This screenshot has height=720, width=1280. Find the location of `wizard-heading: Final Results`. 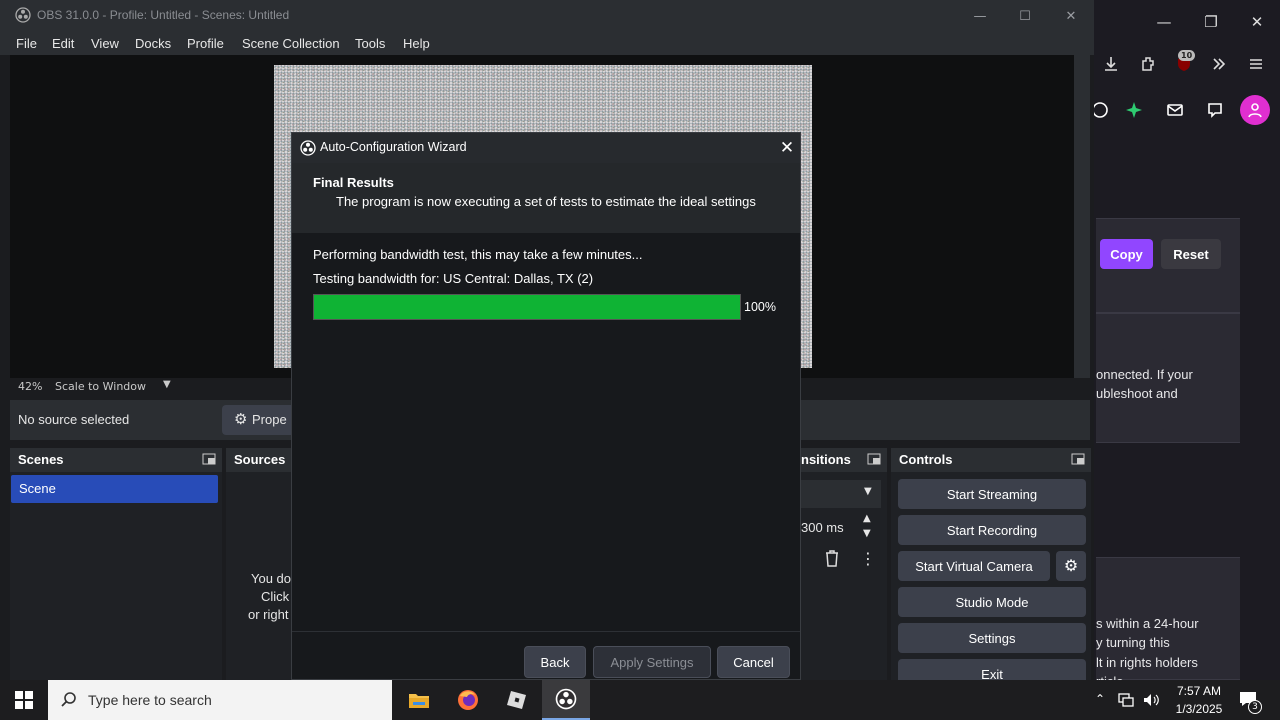

wizard-heading: Final Results is located at coordinates (353, 182).